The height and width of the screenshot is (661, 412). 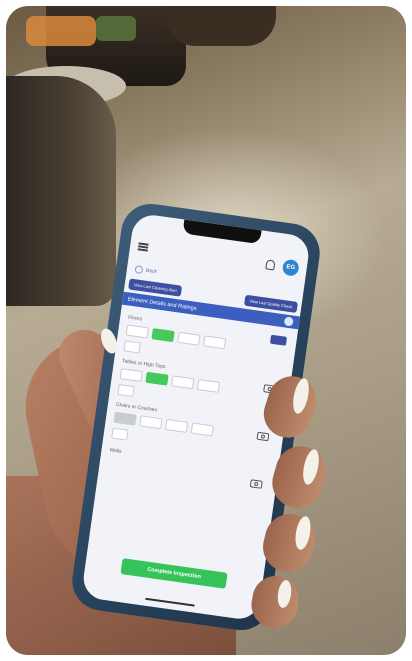 What do you see at coordinates (115, 451) in the screenshot?
I see `field-label: Walls` at bounding box center [115, 451].